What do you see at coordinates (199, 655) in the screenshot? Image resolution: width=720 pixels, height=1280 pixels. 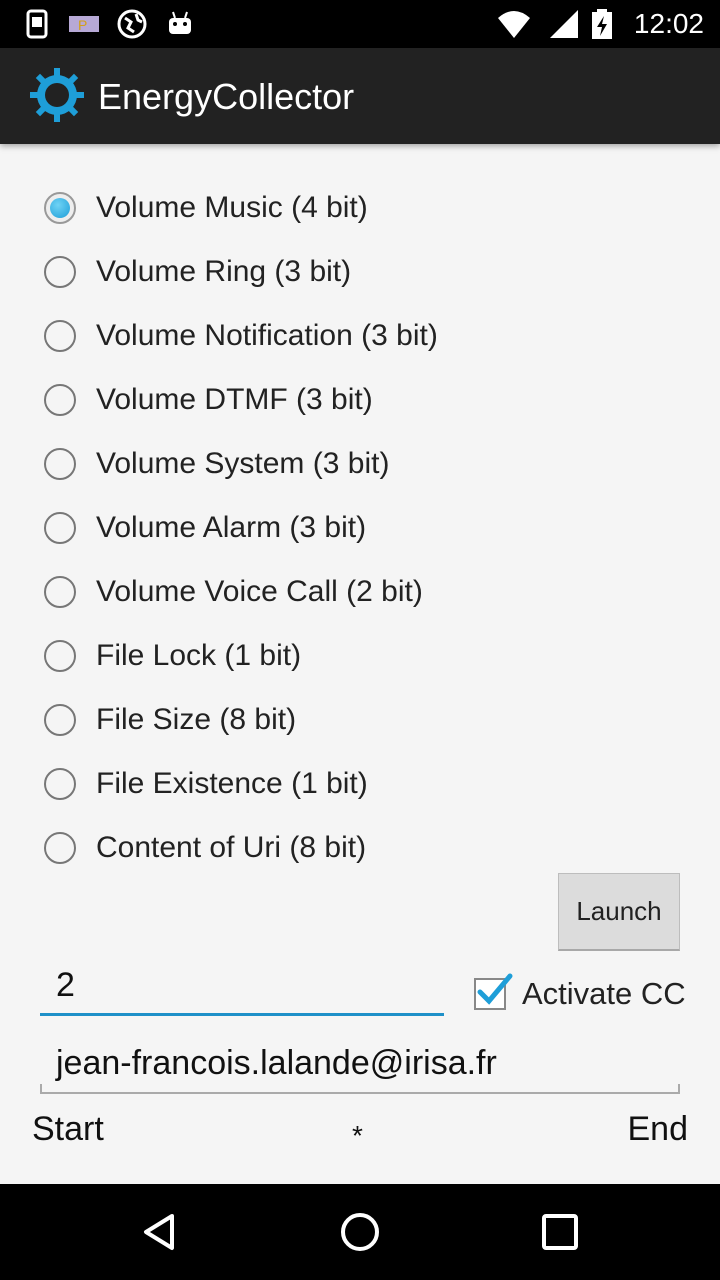 I see `radio-label: File Lock (1 bit)` at bounding box center [199, 655].